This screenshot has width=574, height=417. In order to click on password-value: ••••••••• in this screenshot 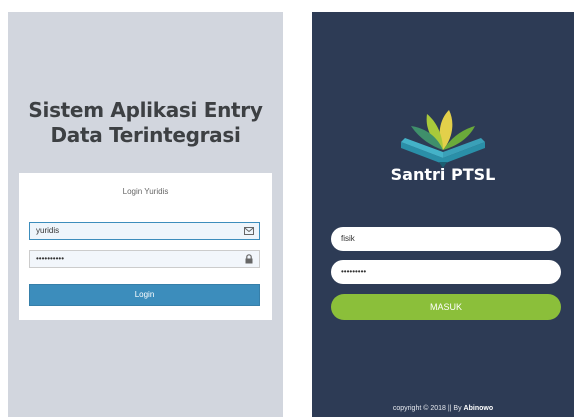, I will do `click(354, 271)`.